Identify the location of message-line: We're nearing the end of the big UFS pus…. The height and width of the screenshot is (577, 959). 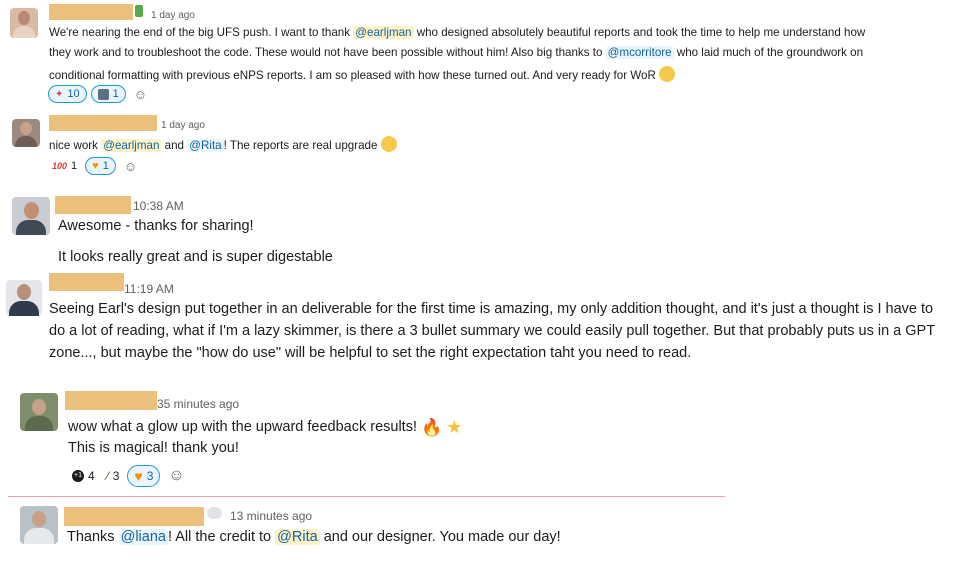
(457, 32).